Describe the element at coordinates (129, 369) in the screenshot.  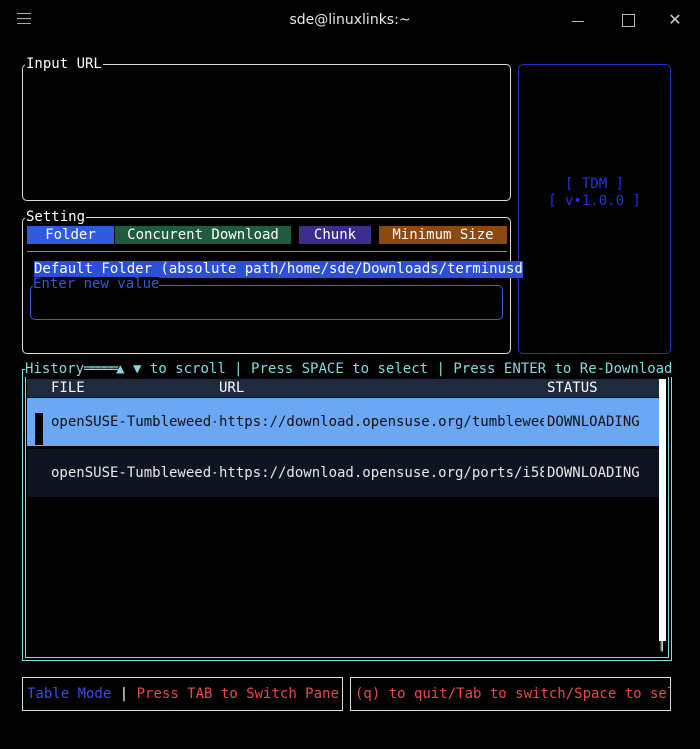
I see `scroll-arrows-icon: ▲ ▼` at that location.